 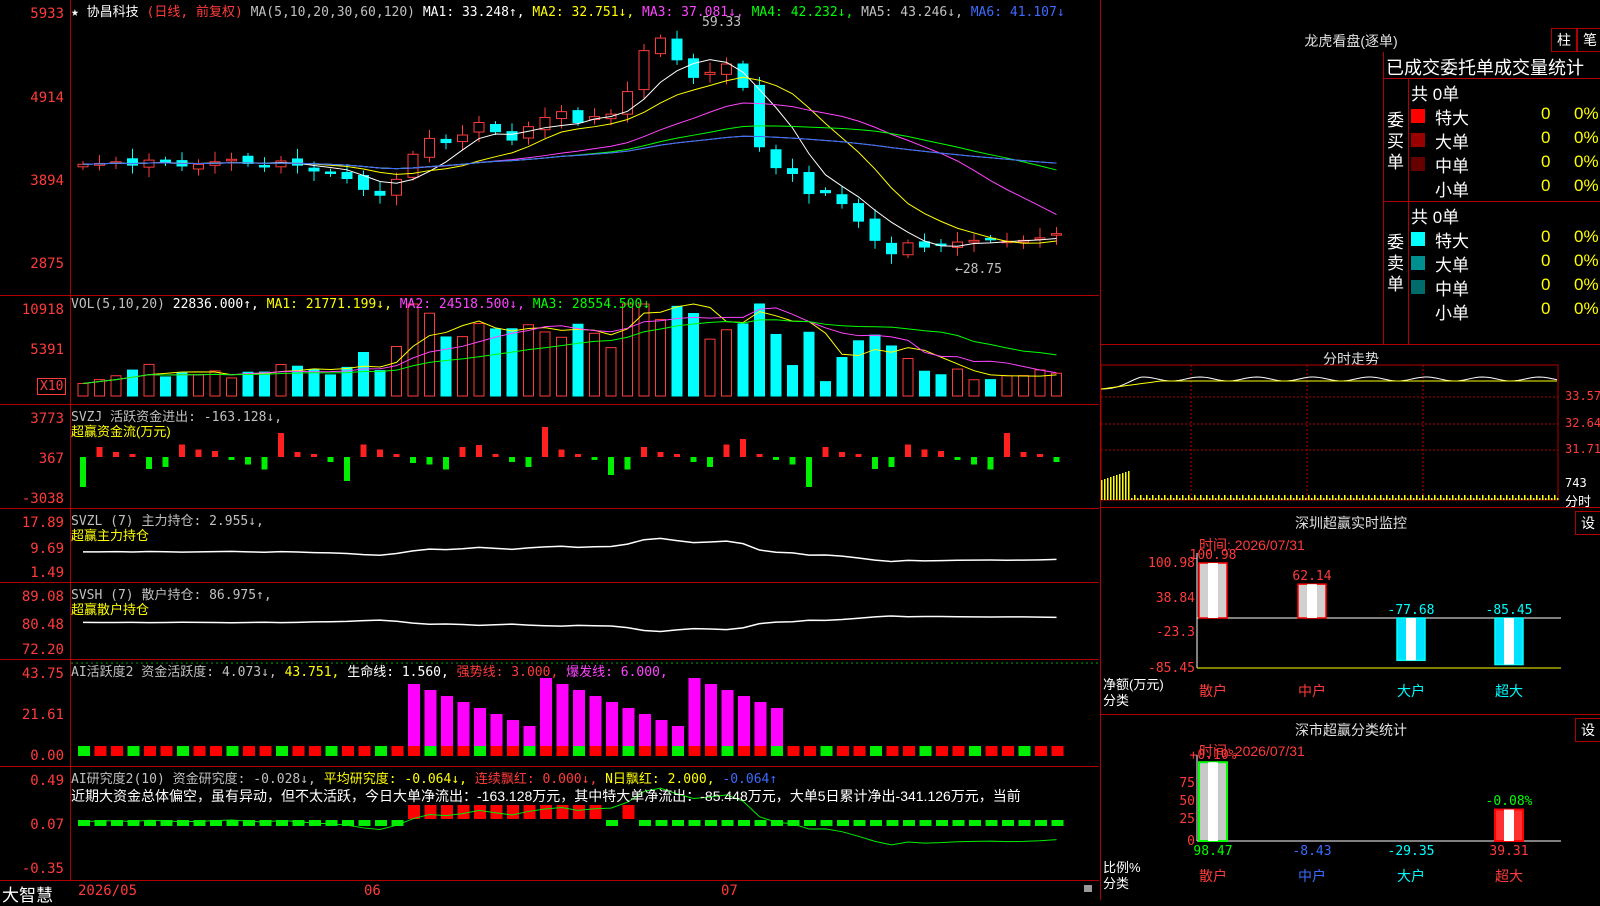 I want to click on y-tick: 743, so click(x=1576, y=483).